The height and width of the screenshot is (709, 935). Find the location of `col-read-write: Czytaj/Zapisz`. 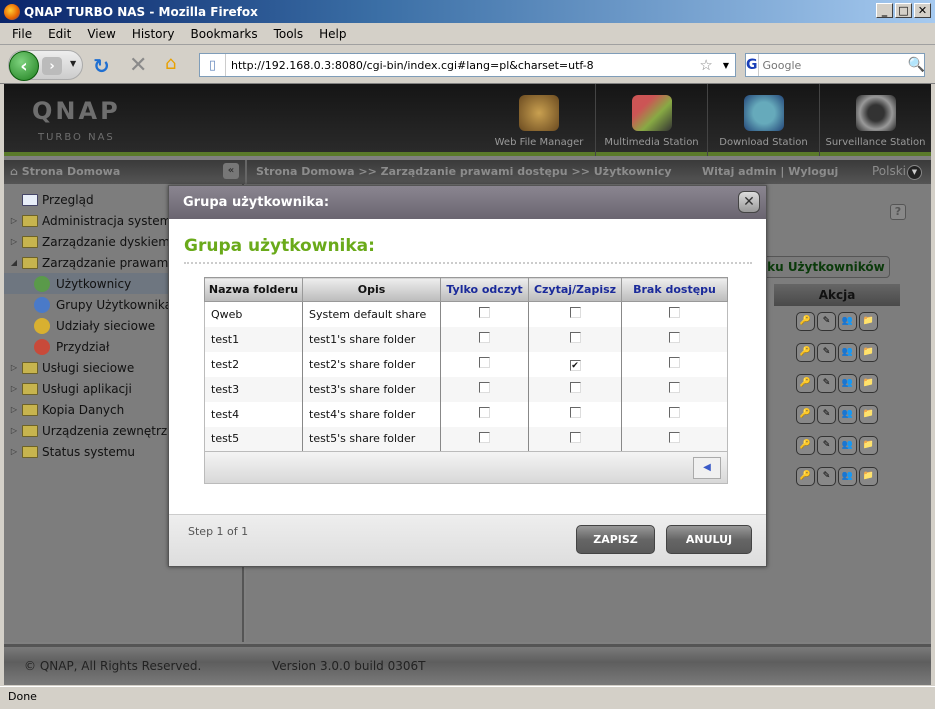

col-read-write: Czytaj/Zapisz is located at coordinates (575, 289).